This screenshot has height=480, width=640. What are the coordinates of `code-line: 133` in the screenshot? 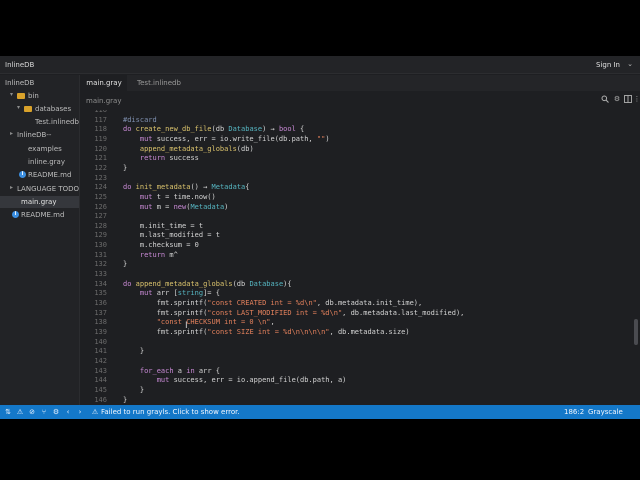 It's located at (356, 275).